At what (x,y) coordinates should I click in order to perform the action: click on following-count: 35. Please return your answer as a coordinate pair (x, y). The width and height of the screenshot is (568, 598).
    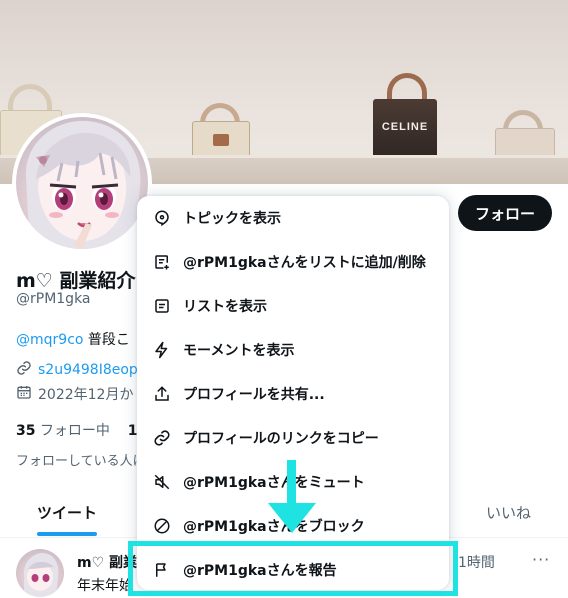
    Looking at the image, I should click on (26, 431).